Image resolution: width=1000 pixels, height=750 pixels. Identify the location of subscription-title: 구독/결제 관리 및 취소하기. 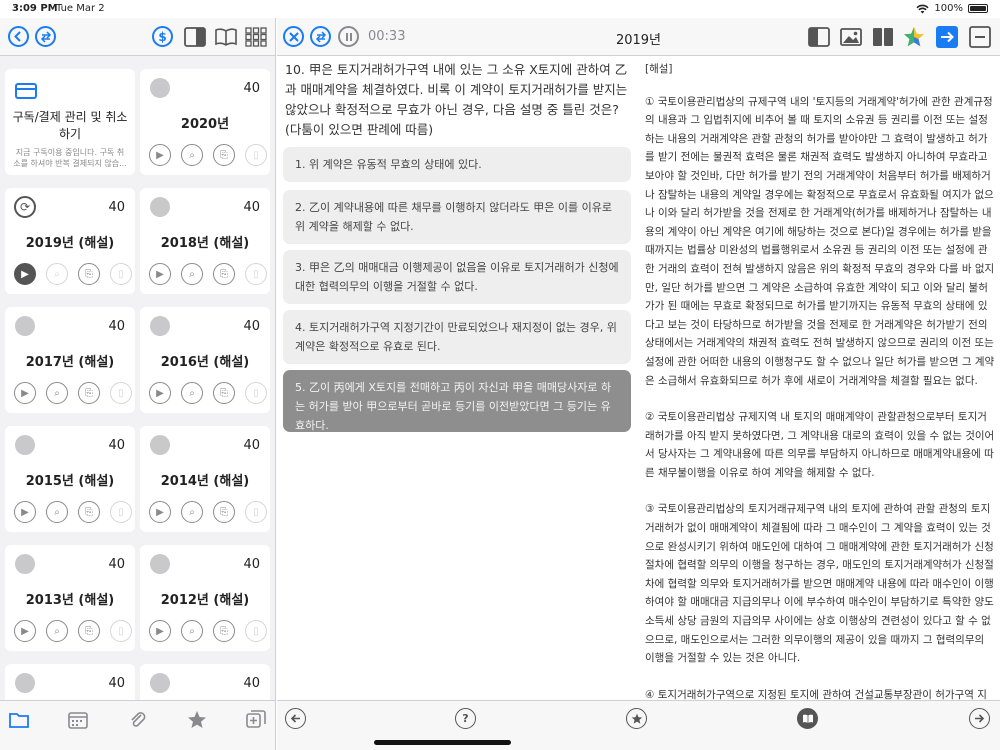
(70, 125).